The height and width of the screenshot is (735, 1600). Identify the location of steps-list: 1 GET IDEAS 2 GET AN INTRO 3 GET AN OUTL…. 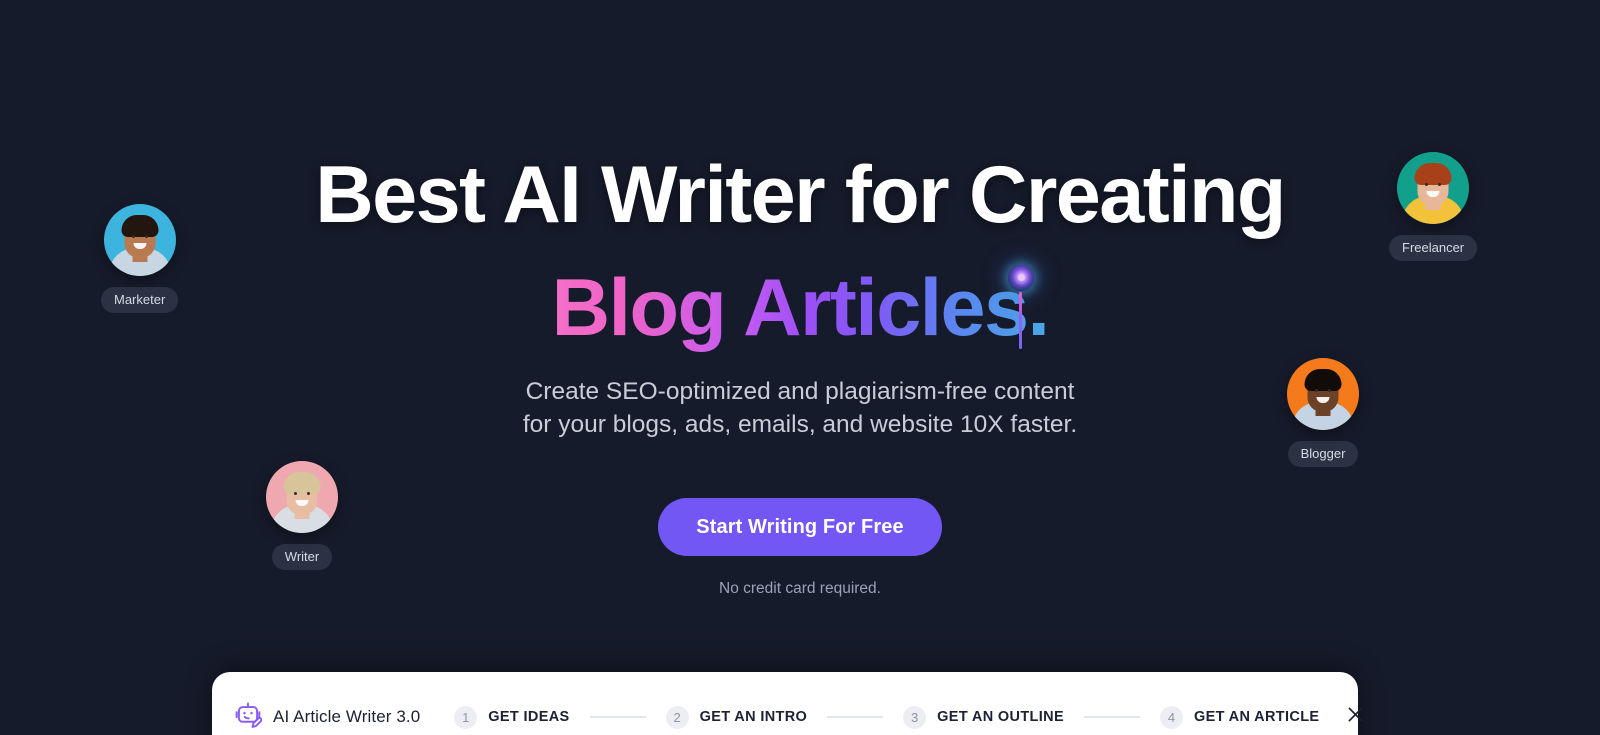
(887, 717).